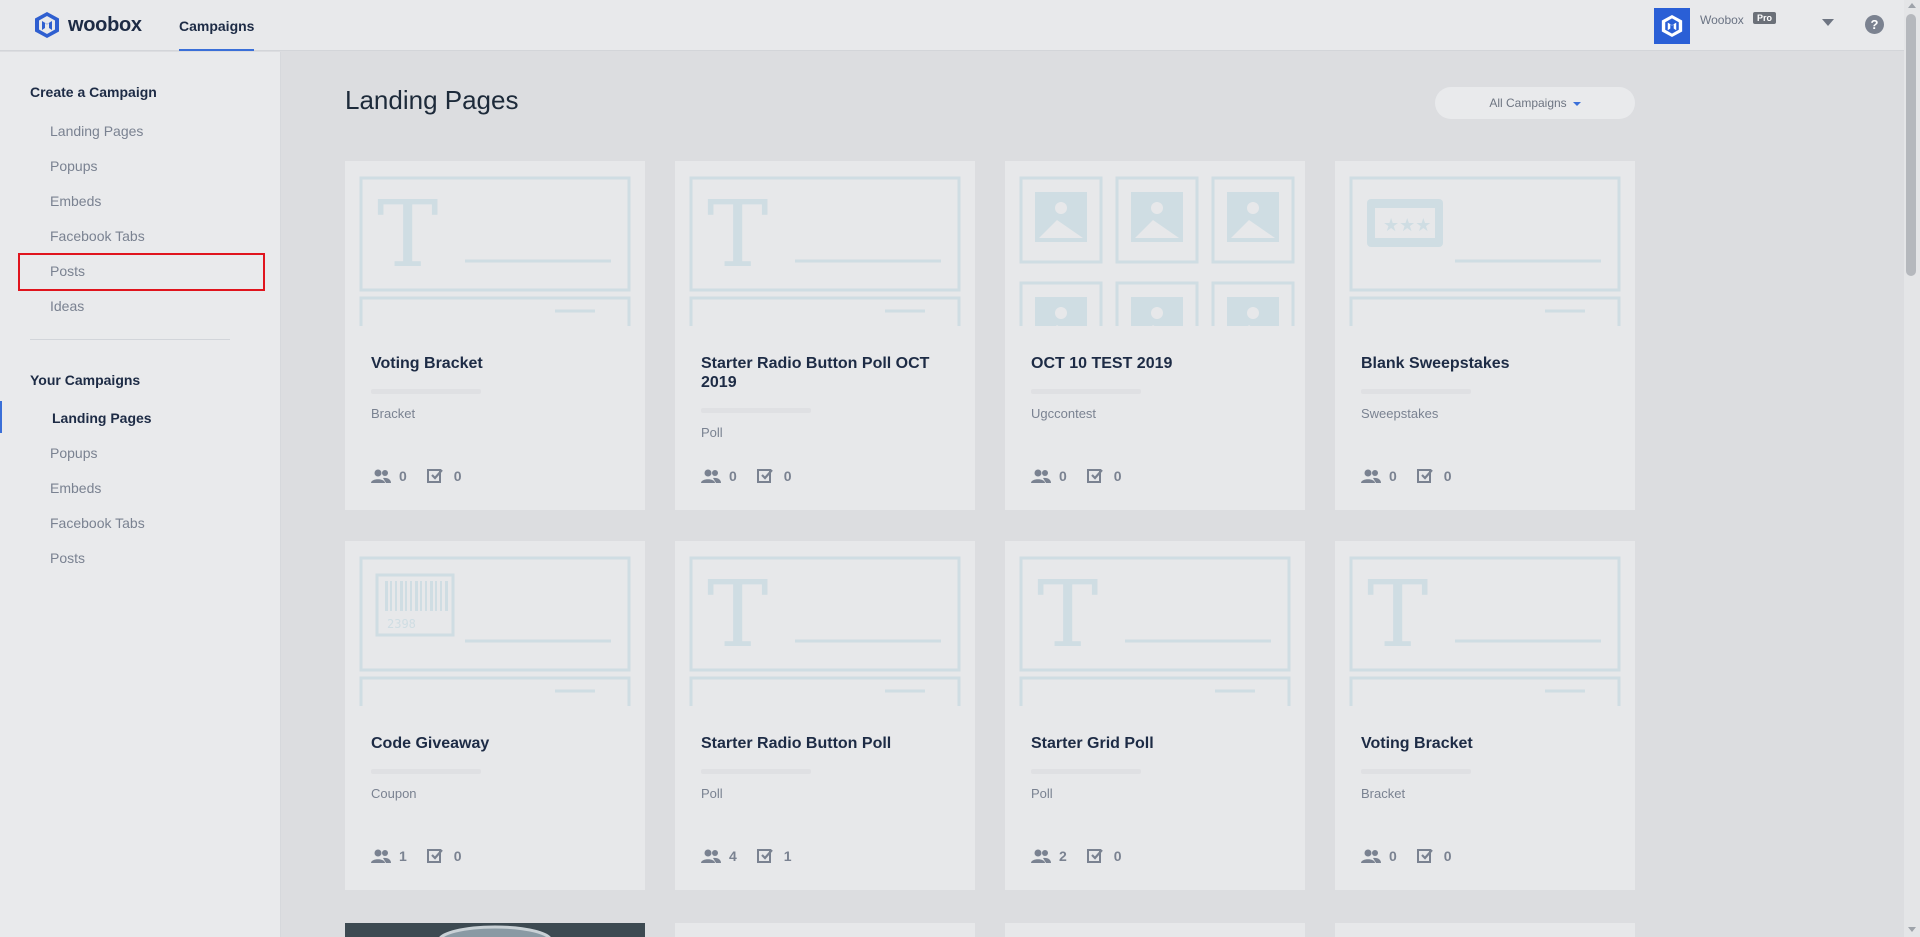  What do you see at coordinates (496, 743) in the screenshot?
I see `campaign-title: Code Giveaway` at bounding box center [496, 743].